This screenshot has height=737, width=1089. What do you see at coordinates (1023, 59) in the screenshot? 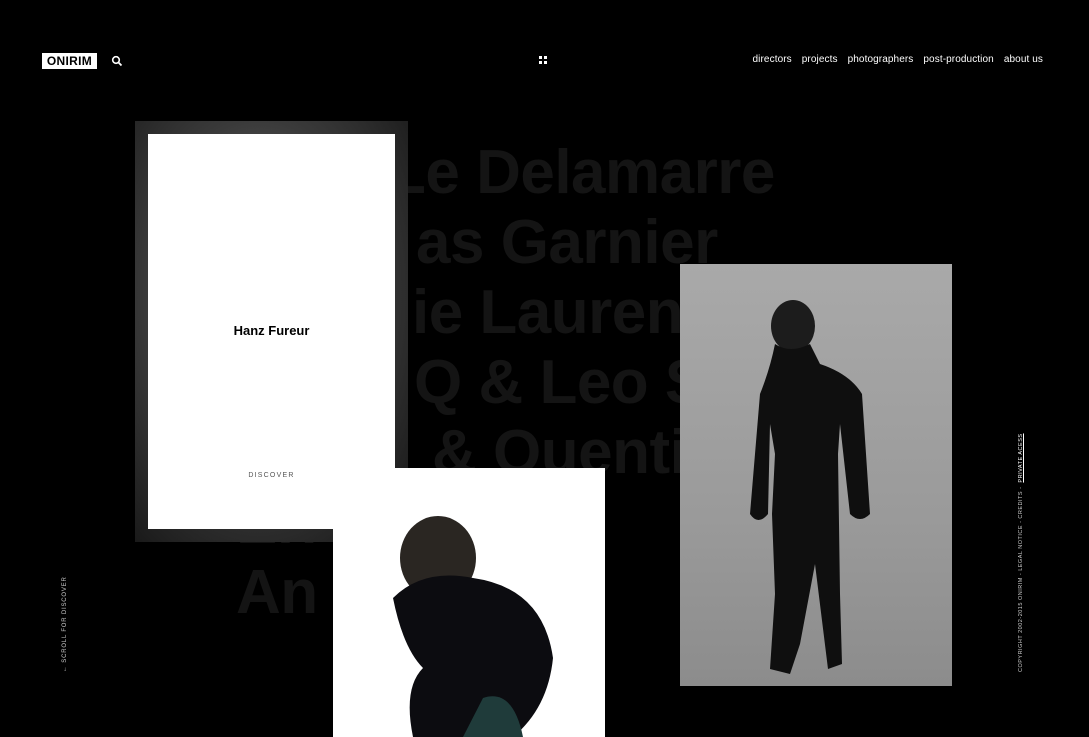
I see `nav-about-us: about us` at bounding box center [1023, 59].